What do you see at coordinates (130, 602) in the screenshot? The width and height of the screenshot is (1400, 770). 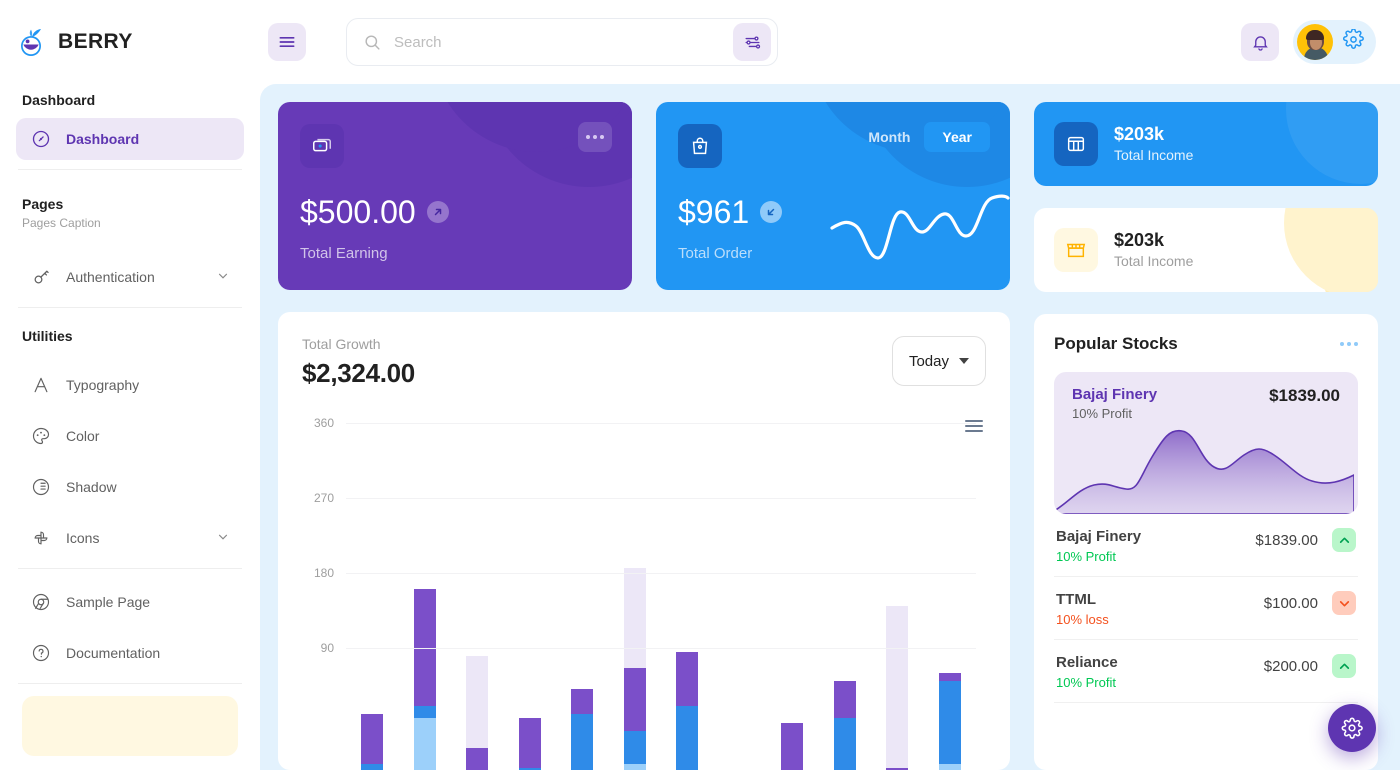 I see `sidebar-item-sample-page: Sample Page` at bounding box center [130, 602].